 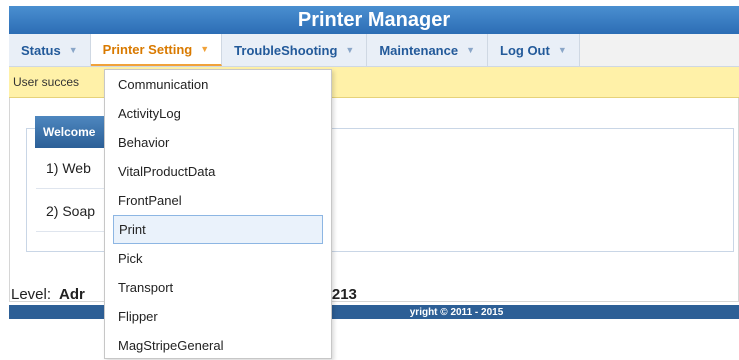 What do you see at coordinates (147, 49) in the screenshot?
I see `nav-printer-setting-label: Printer Setting` at bounding box center [147, 49].